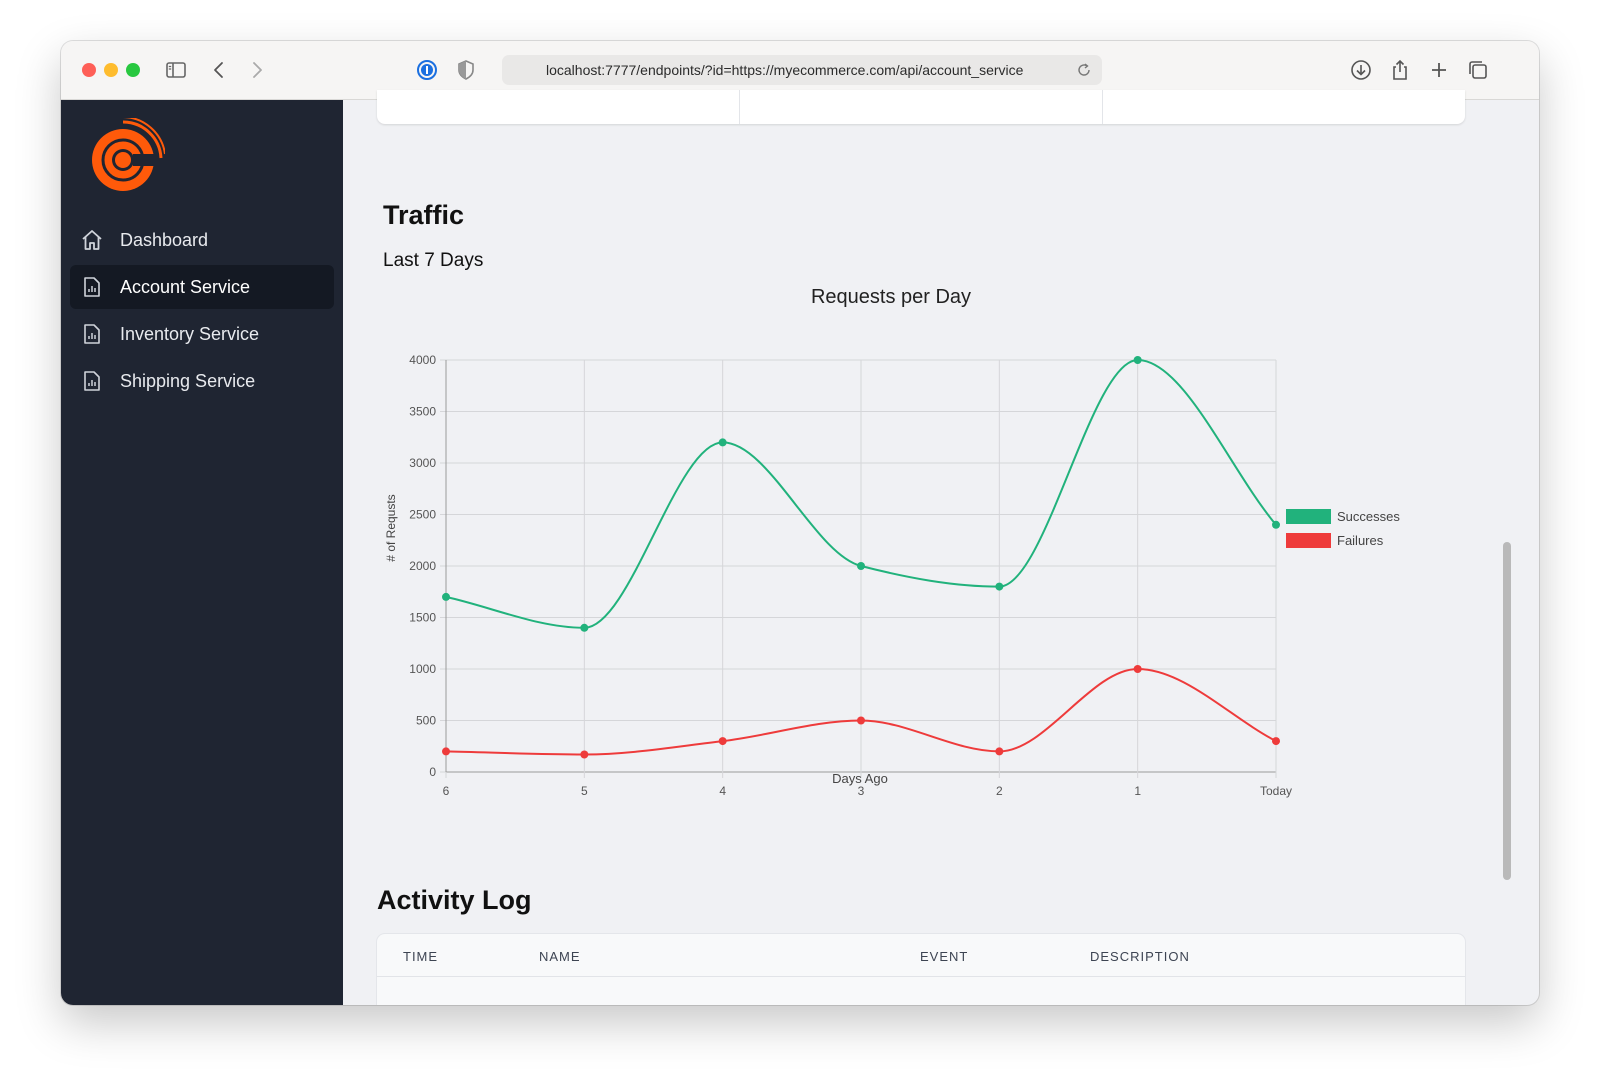  What do you see at coordinates (422, 463) in the screenshot?
I see `y-tick-label: 3000` at bounding box center [422, 463].